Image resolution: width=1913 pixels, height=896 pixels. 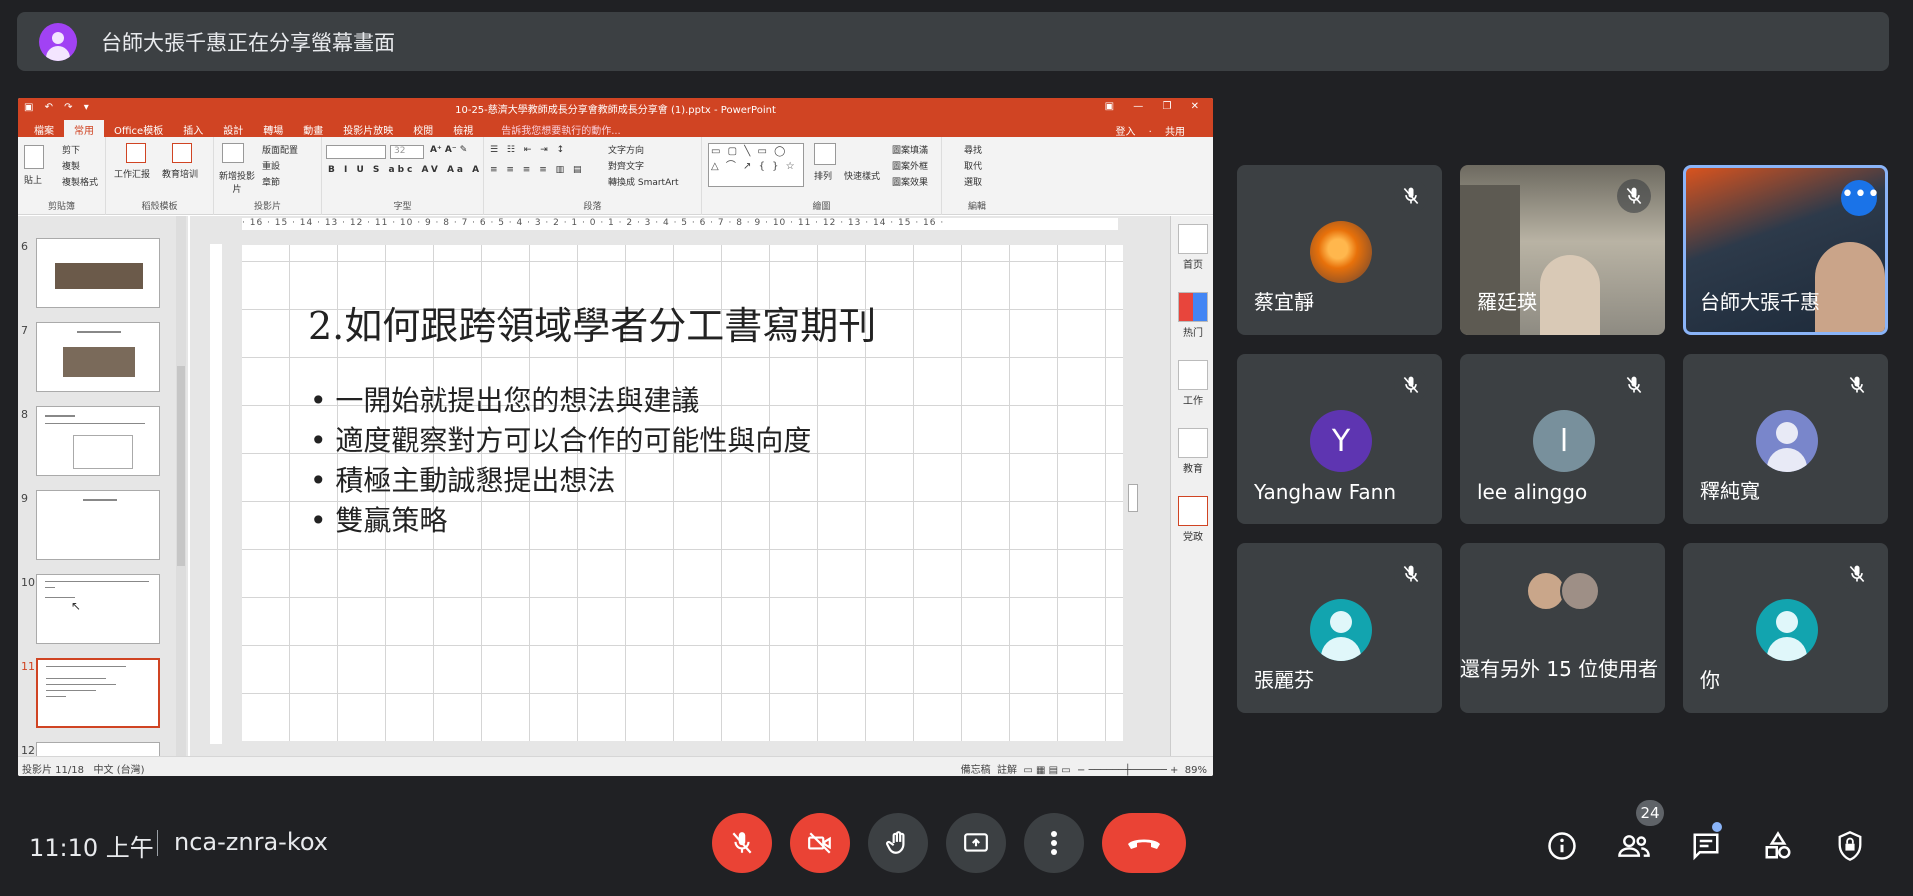 What do you see at coordinates (462, 479) in the screenshot?
I see `slide-bullet: • 積極主動誠懇提出想法` at bounding box center [462, 479].